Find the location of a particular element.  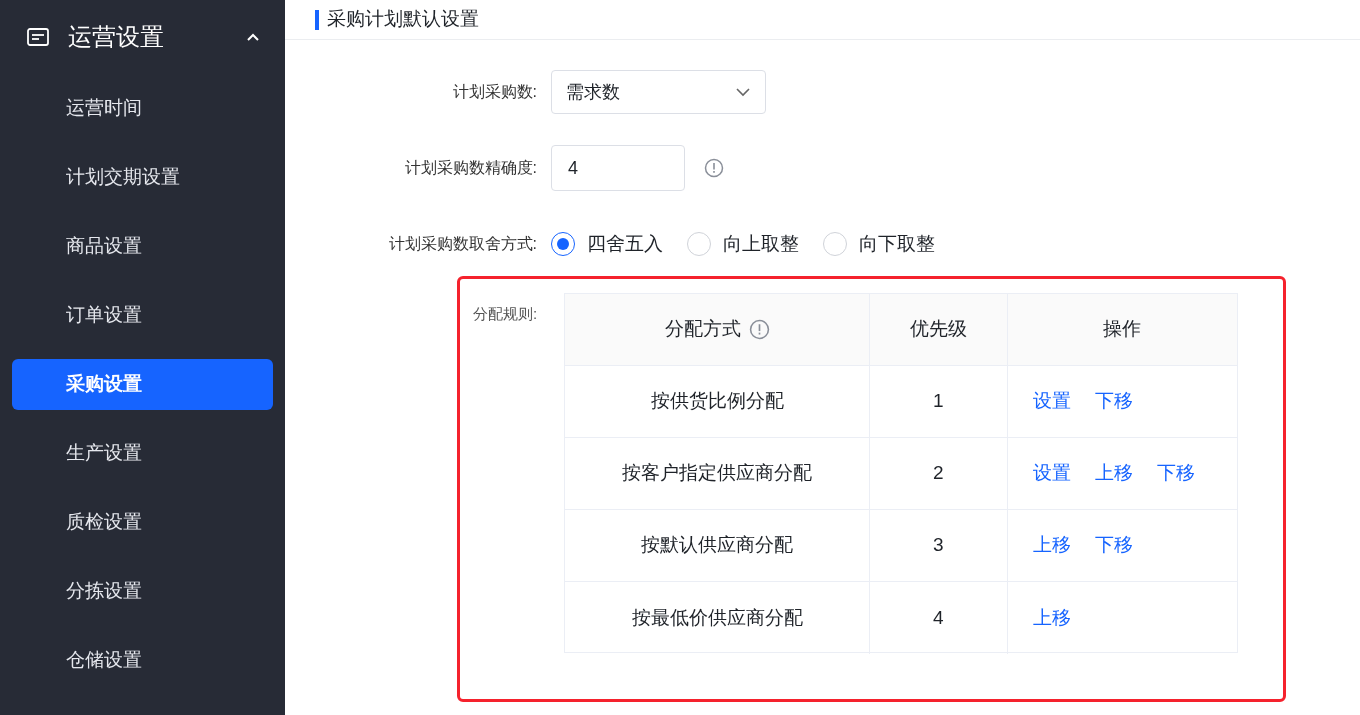

table-cell: 4 is located at coordinates (939, 618).